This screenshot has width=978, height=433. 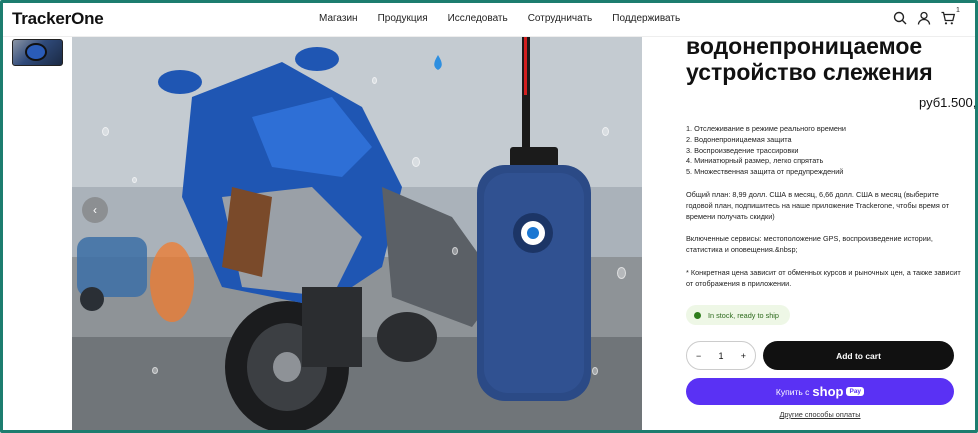 What do you see at coordinates (858, 355) in the screenshot?
I see `add-to-cart-button: Add to cart` at bounding box center [858, 355].